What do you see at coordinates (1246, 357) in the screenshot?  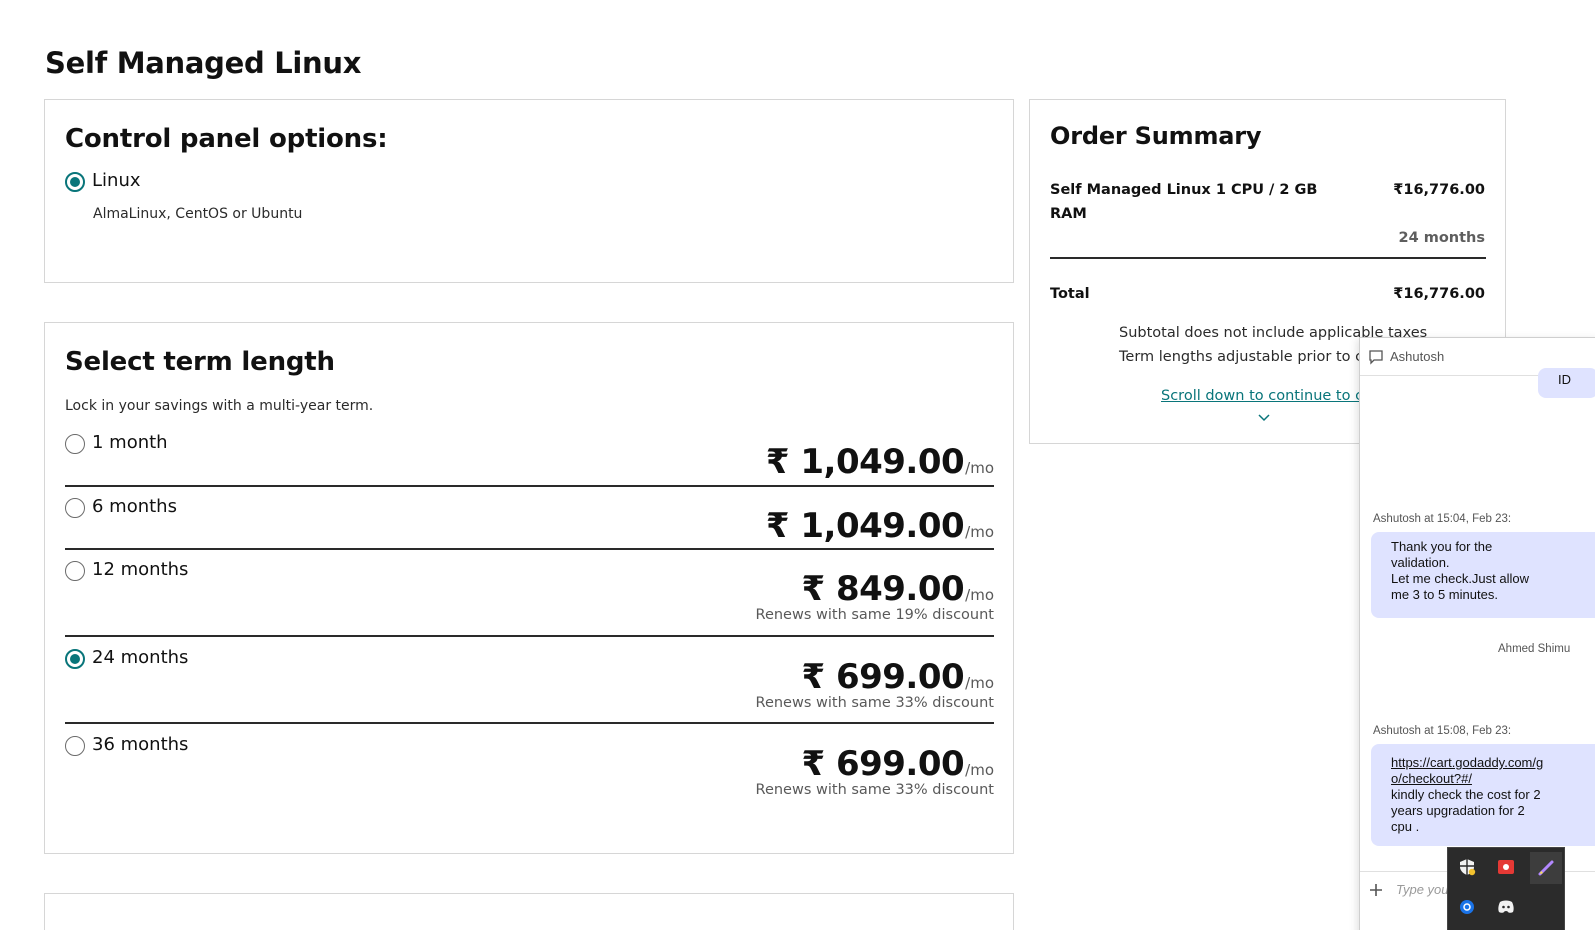 I see `term-adjust-note: Term lengths adjustable prior to ch` at bounding box center [1246, 357].